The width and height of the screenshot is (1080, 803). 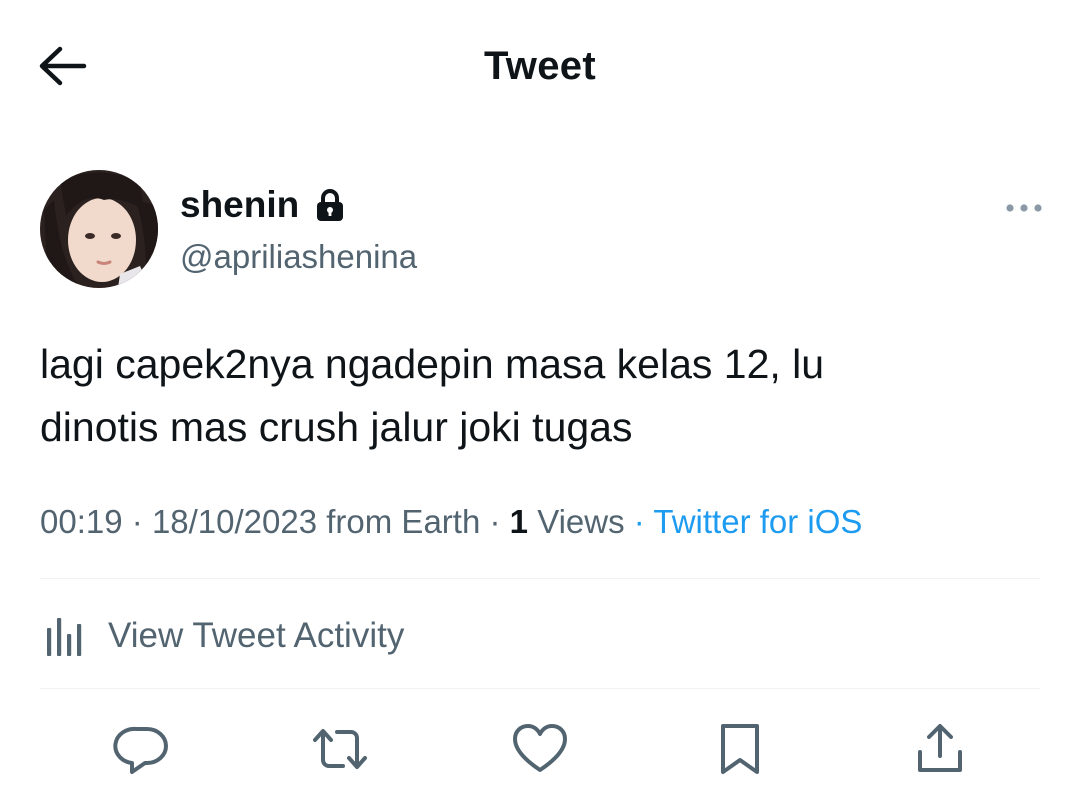 I want to click on tweet-date: 18/10/2023 from Earth, so click(x=316, y=521).